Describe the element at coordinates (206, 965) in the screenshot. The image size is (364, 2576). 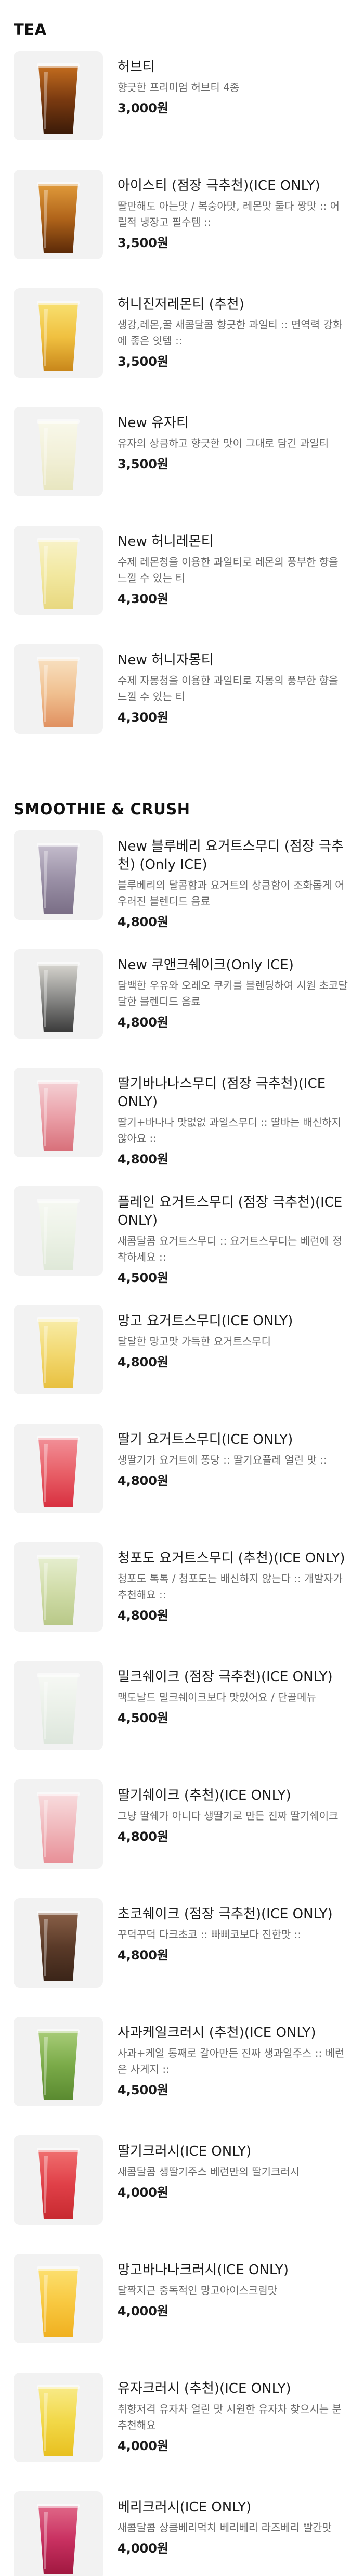
I see `menu-item-name: New 쿠앤크쉐이크(Only ICE)` at that location.